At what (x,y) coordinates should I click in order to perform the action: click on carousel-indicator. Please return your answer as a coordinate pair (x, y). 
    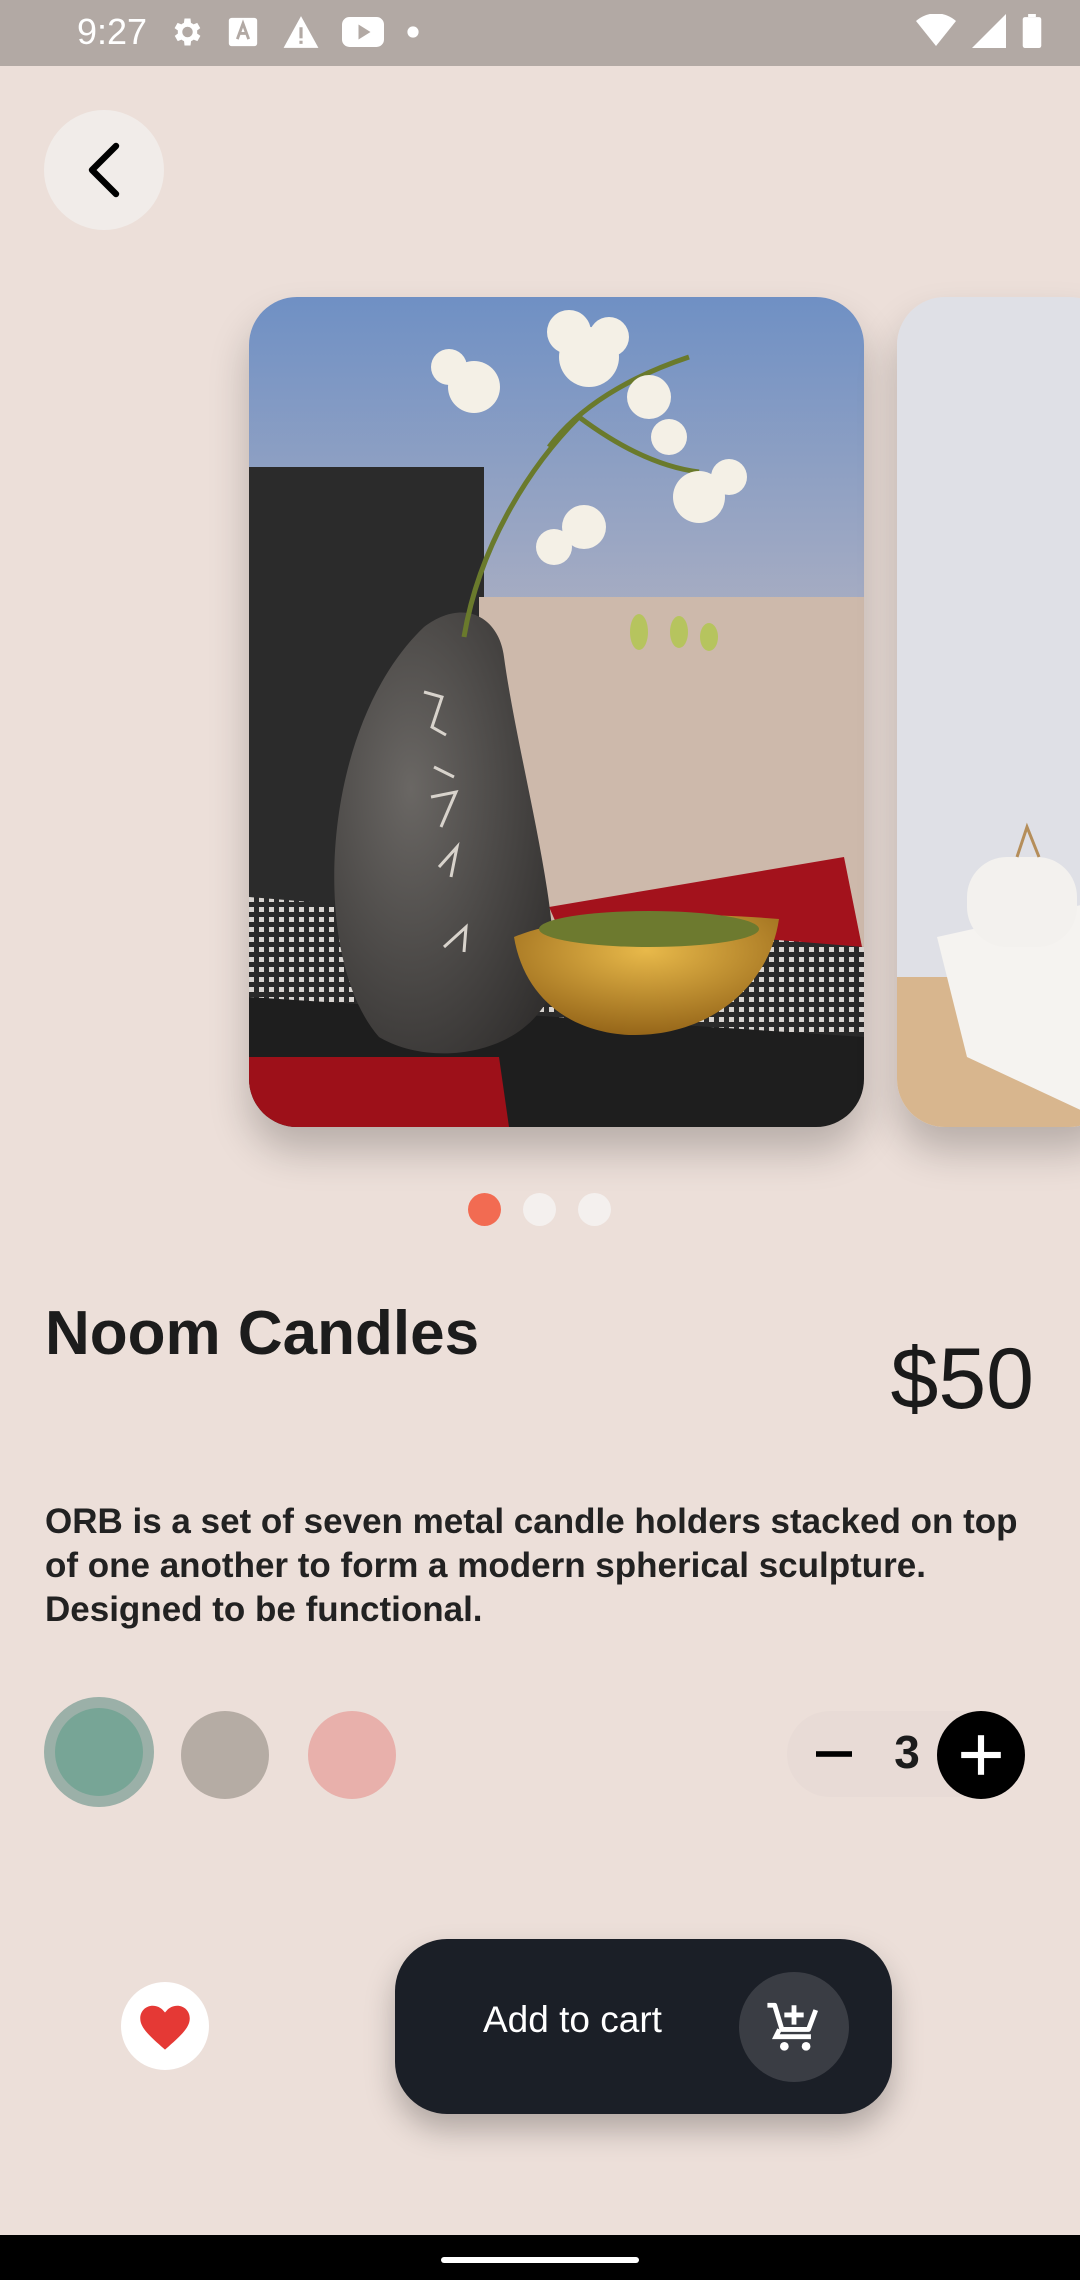
    Looking at the image, I should click on (539, 1209).